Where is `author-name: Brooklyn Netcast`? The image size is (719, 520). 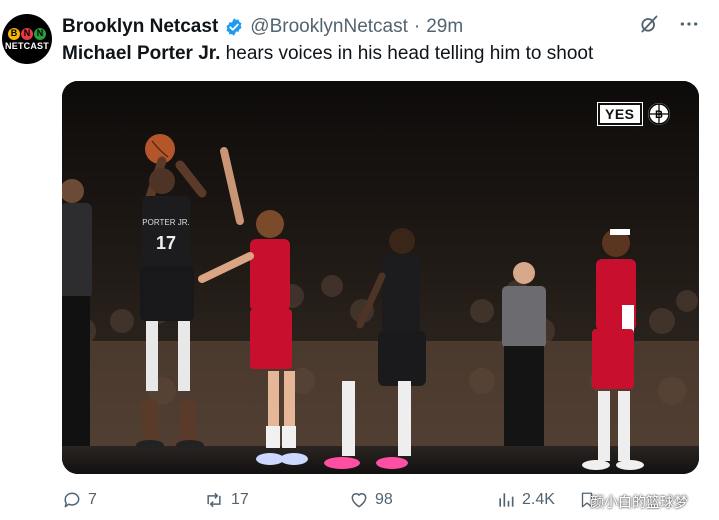
author-name: Brooklyn Netcast is located at coordinates (140, 27).